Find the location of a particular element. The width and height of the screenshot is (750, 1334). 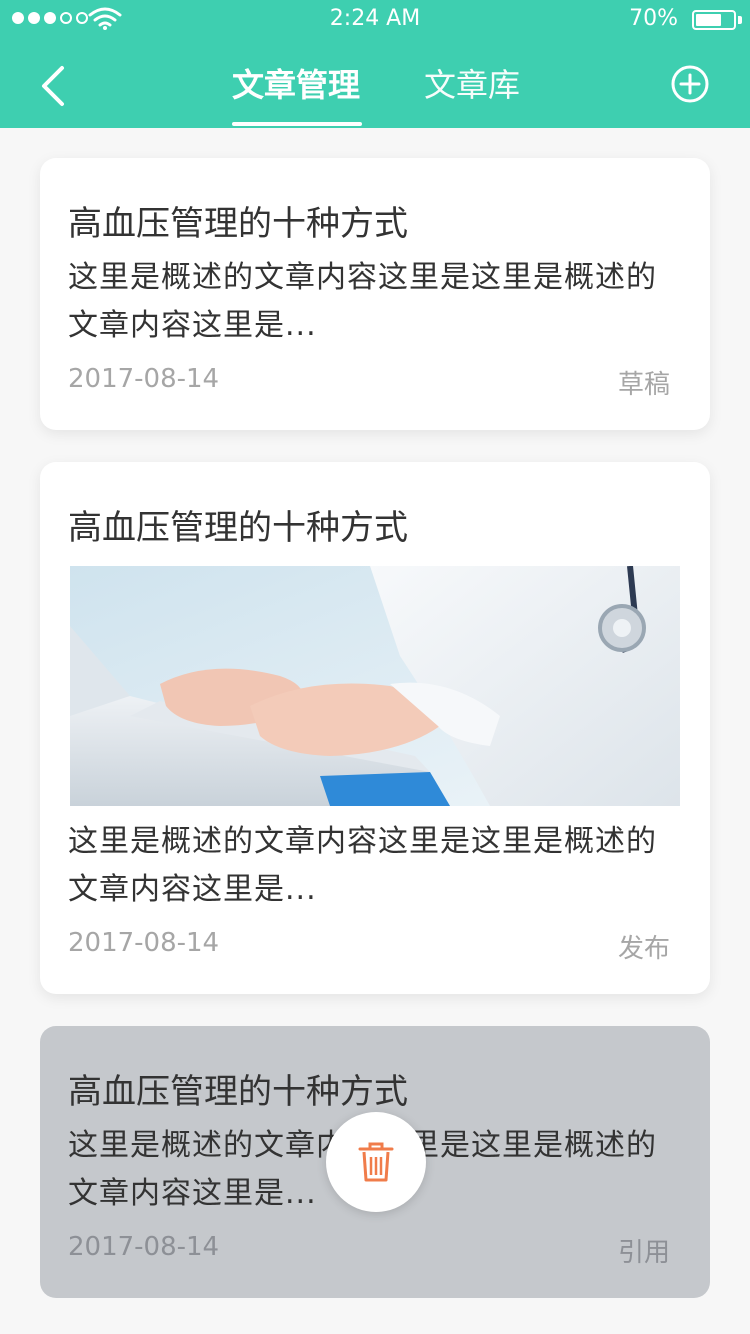

doctor-typing-on-laptop-photo is located at coordinates (375, 686).